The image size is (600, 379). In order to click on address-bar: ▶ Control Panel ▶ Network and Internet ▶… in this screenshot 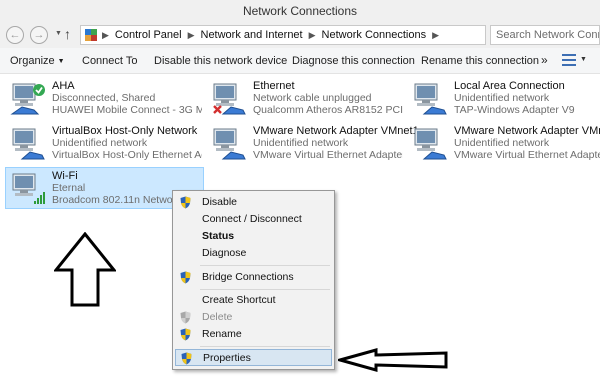, I will do `click(283, 35)`.